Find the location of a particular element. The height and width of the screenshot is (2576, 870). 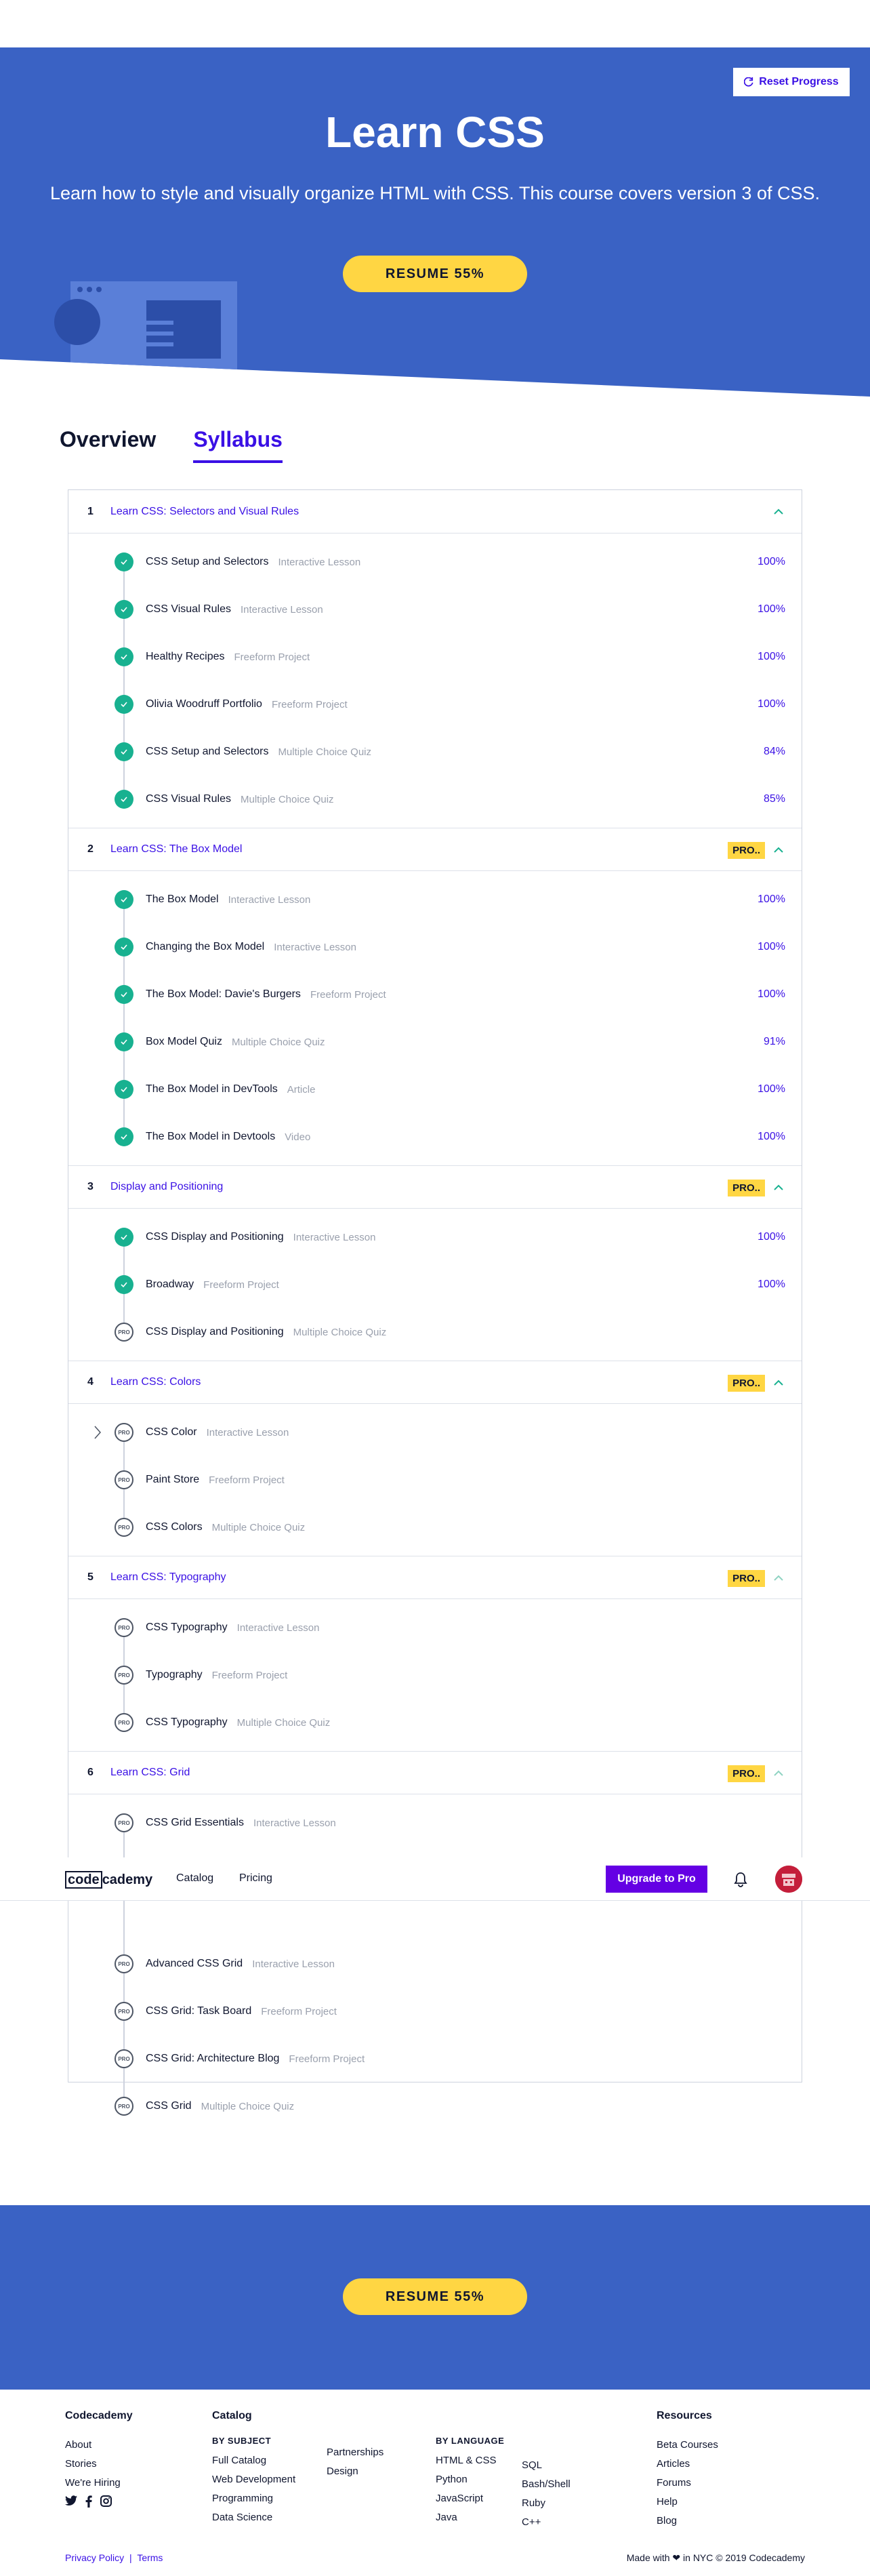

lesson-item: Broadway Freeform Project 100% is located at coordinates (435, 1284).